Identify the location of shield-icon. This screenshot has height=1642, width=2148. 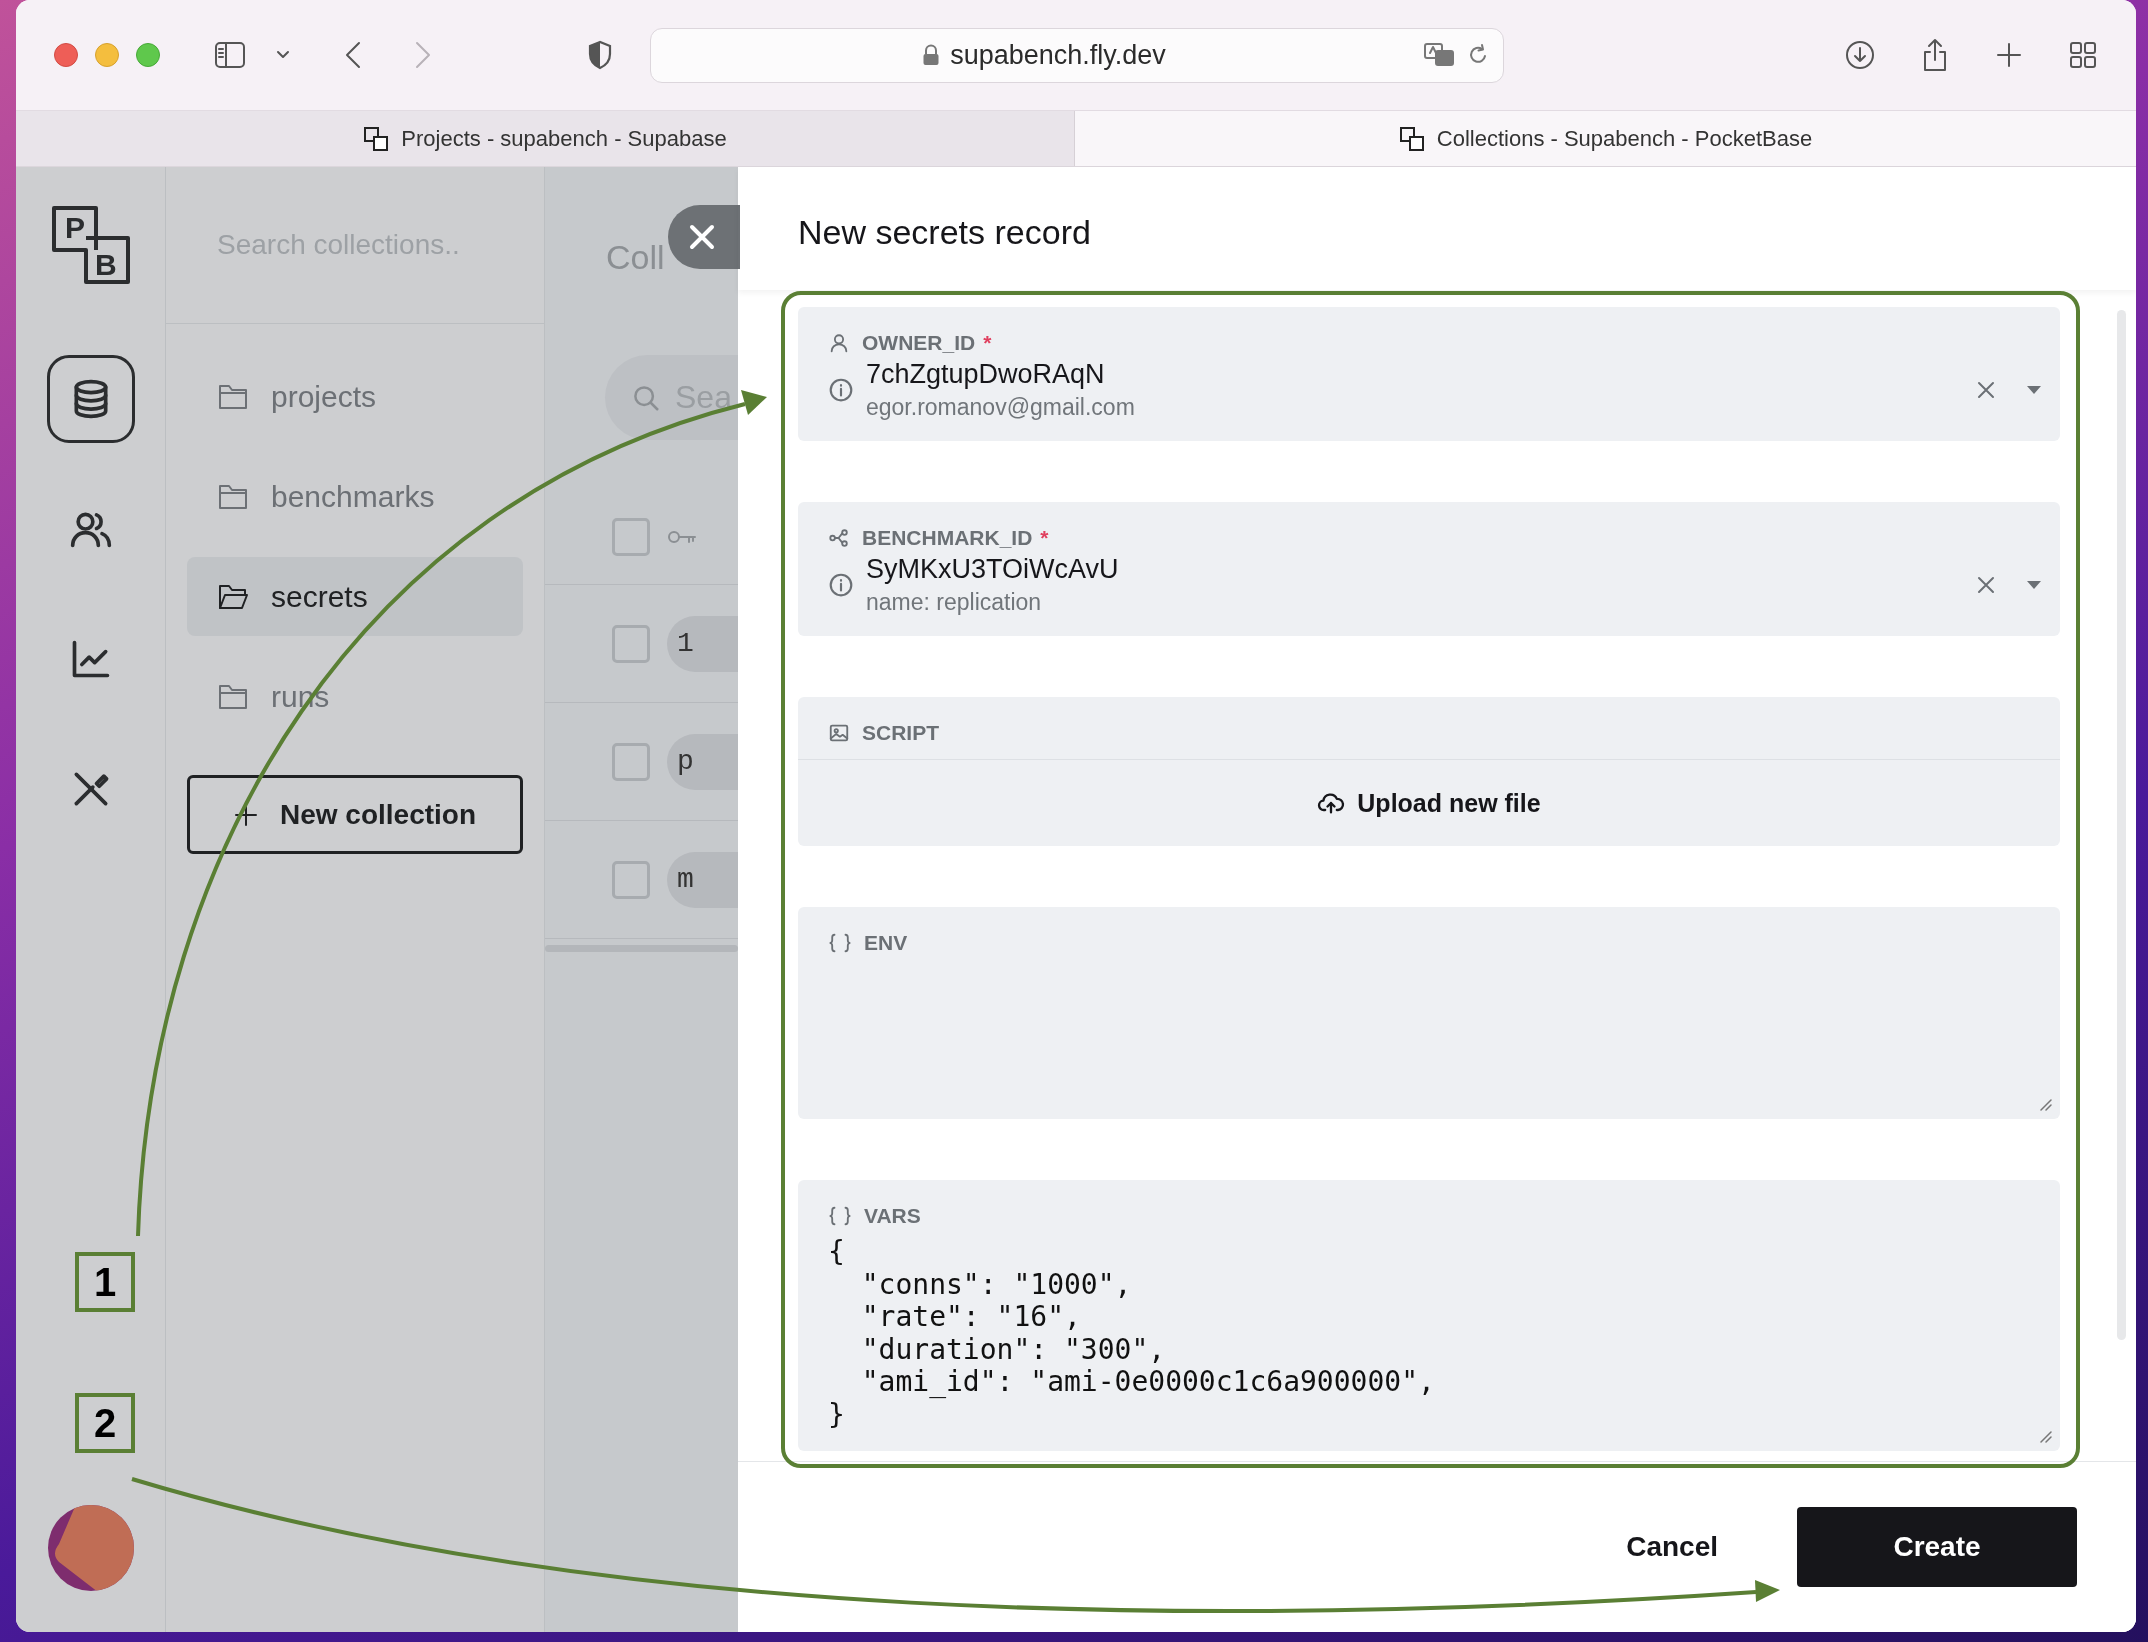
(600, 55).